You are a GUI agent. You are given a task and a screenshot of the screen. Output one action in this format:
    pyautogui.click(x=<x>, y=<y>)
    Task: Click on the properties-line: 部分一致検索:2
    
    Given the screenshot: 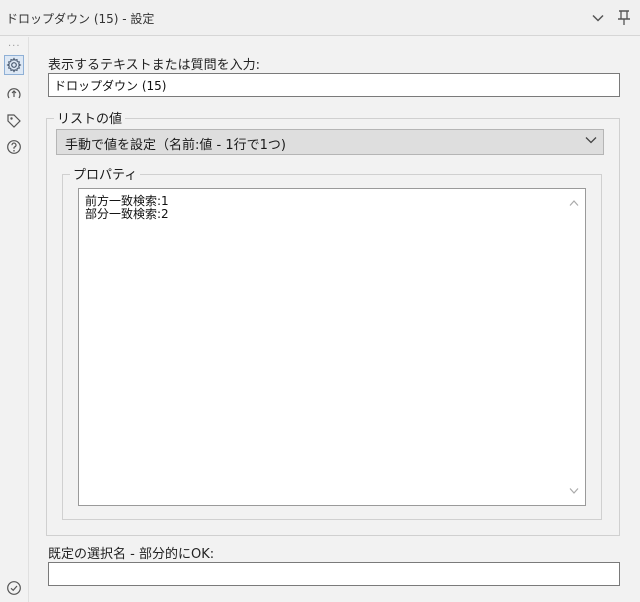 What is the action you would take?
    pyautogui.click(x=127, y=214)
    